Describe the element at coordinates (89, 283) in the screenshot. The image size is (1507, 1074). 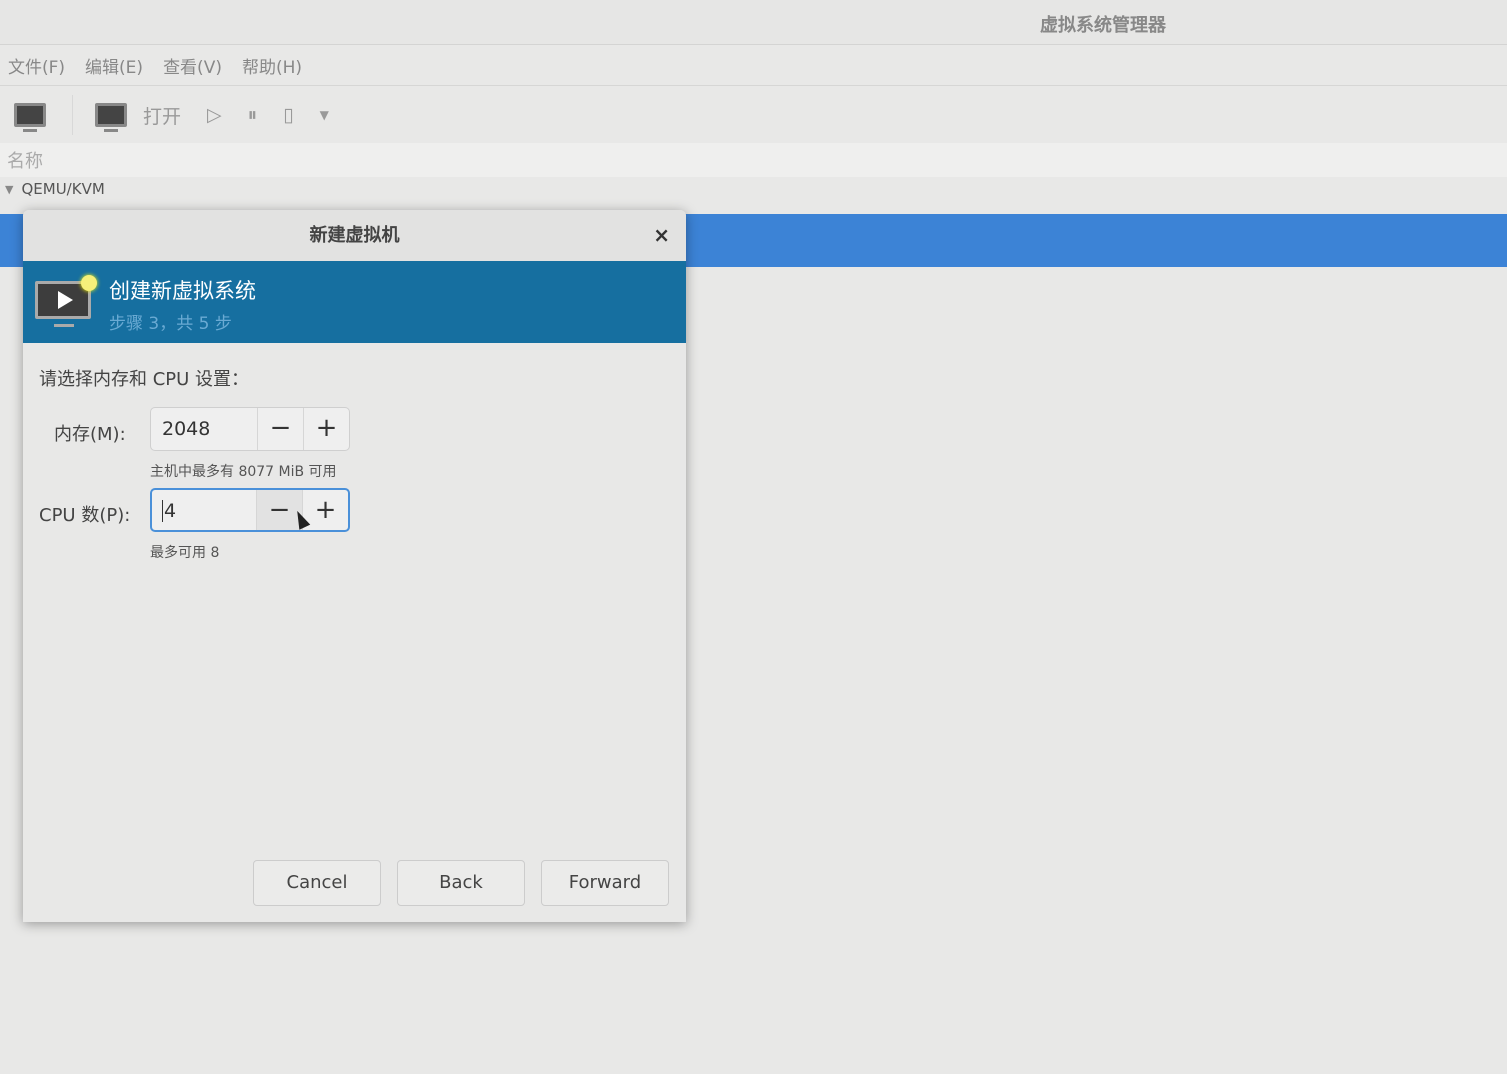
I see `new-star-icon` at that location.